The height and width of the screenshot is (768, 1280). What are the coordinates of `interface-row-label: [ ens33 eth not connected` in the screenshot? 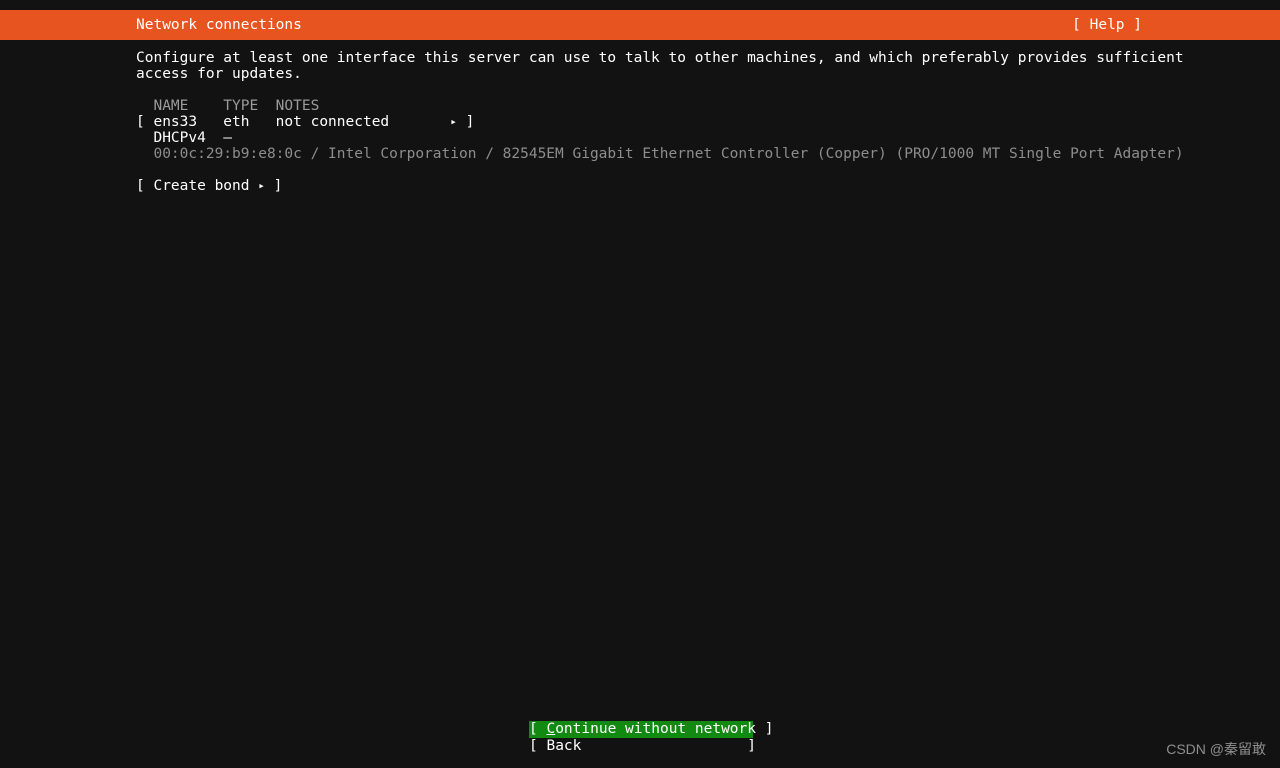 It's located at (293, 122).